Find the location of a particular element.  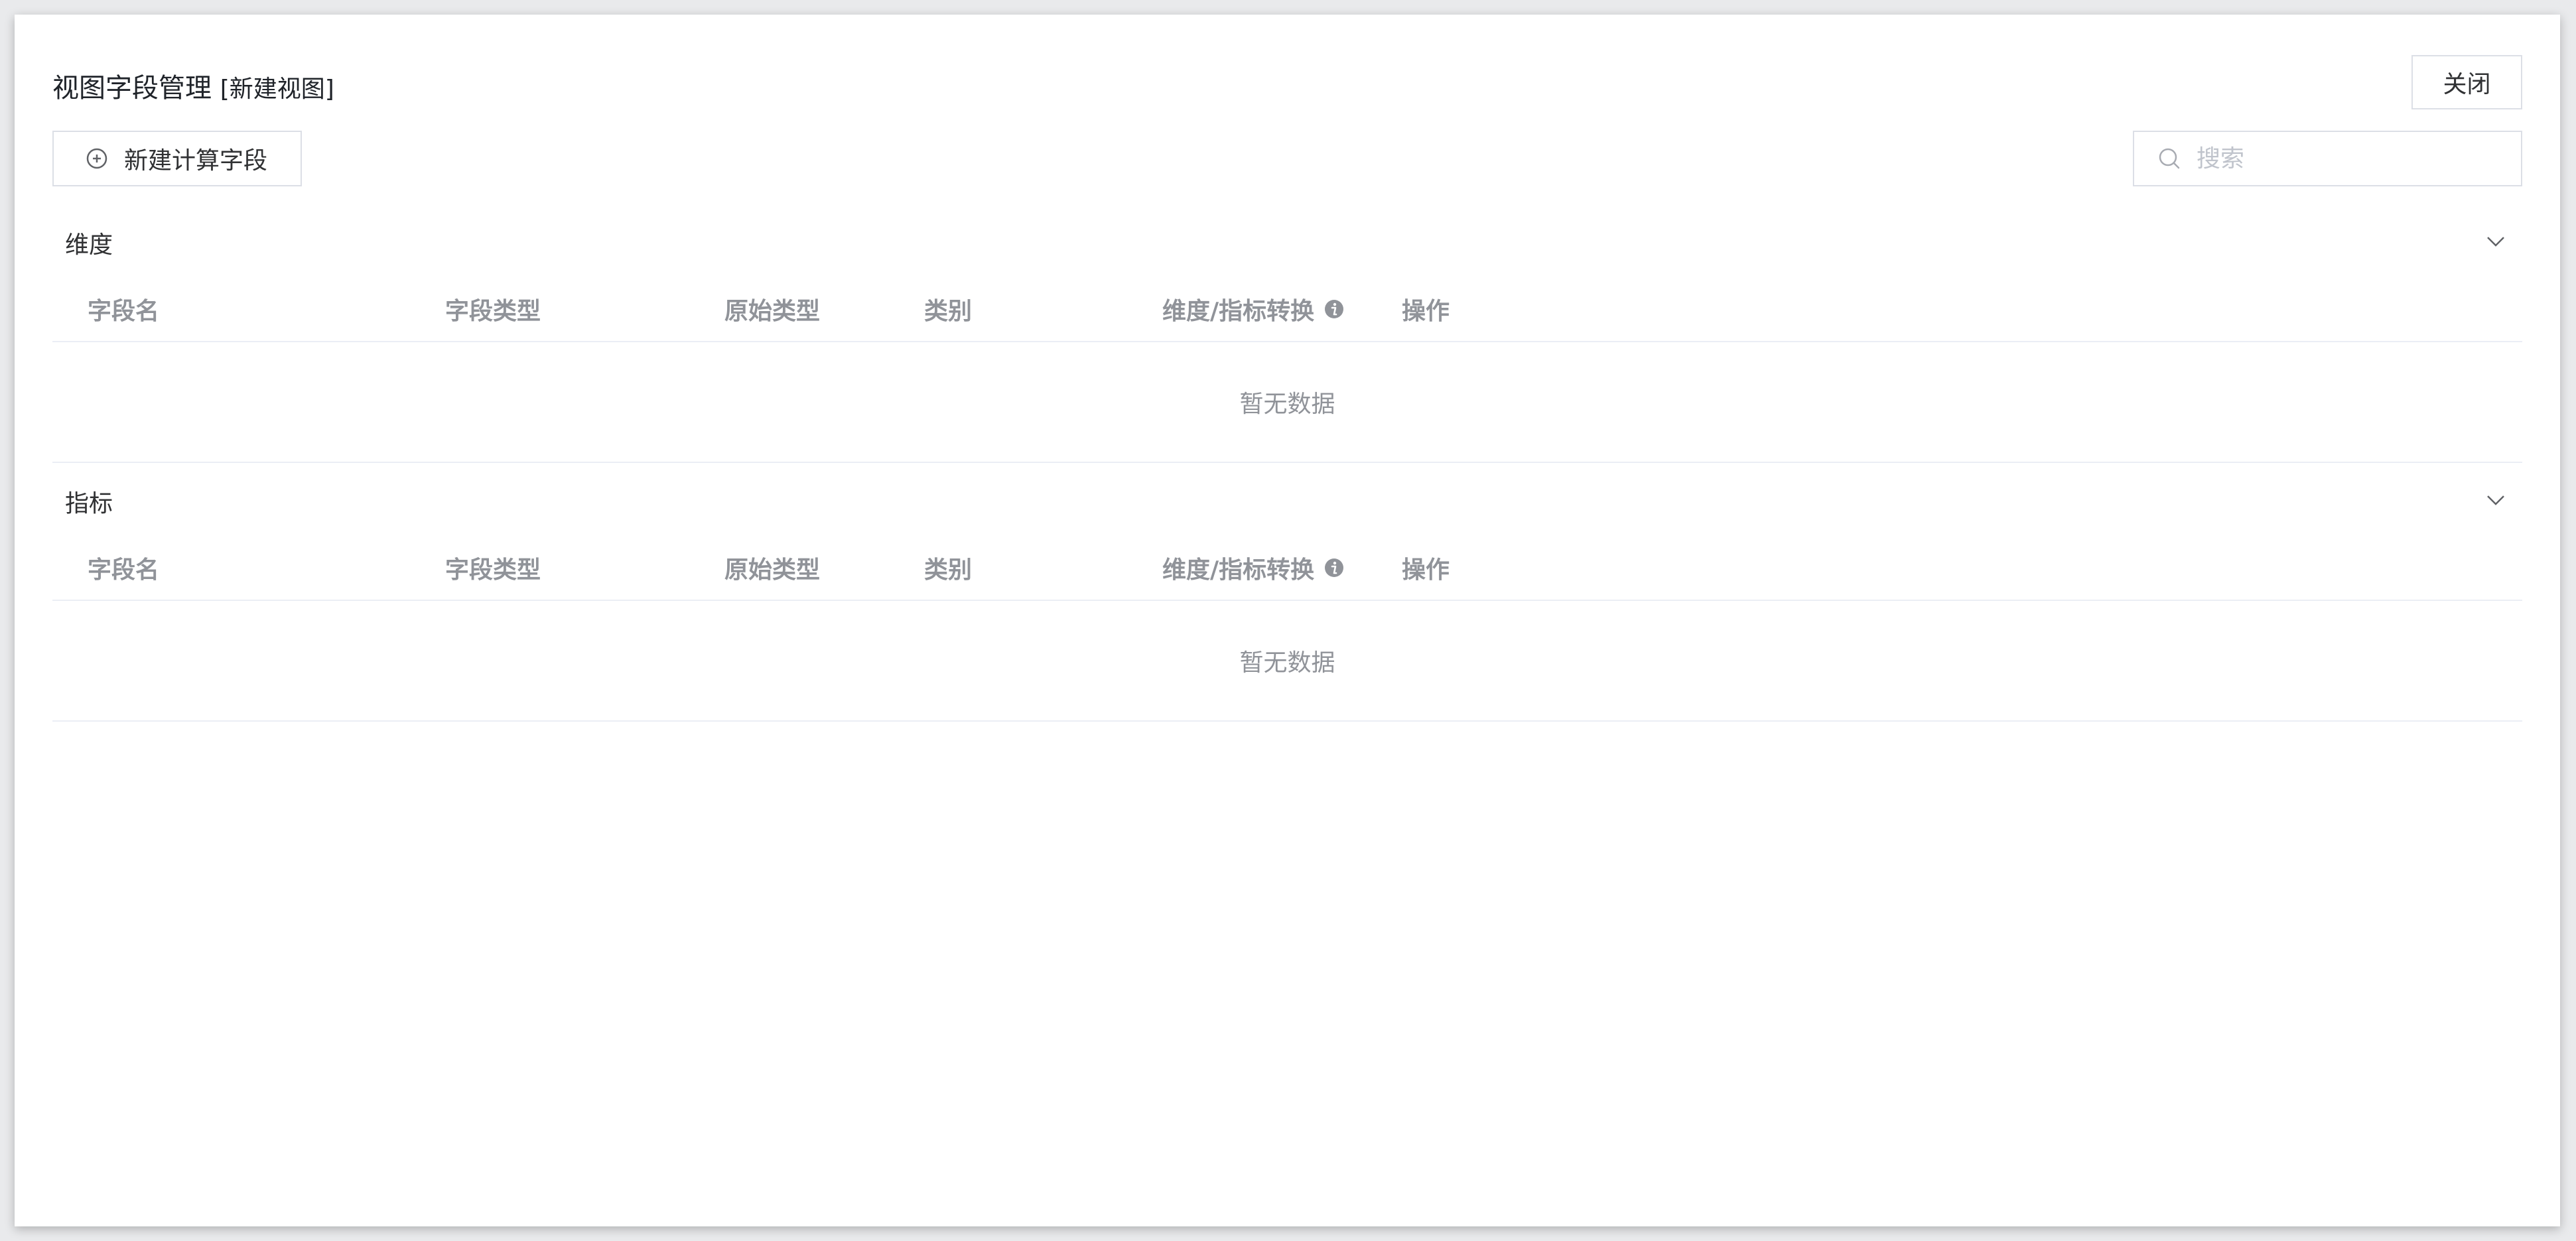

new-calc-field-button: 新建计算字段 is located at coordinates (177, 158).